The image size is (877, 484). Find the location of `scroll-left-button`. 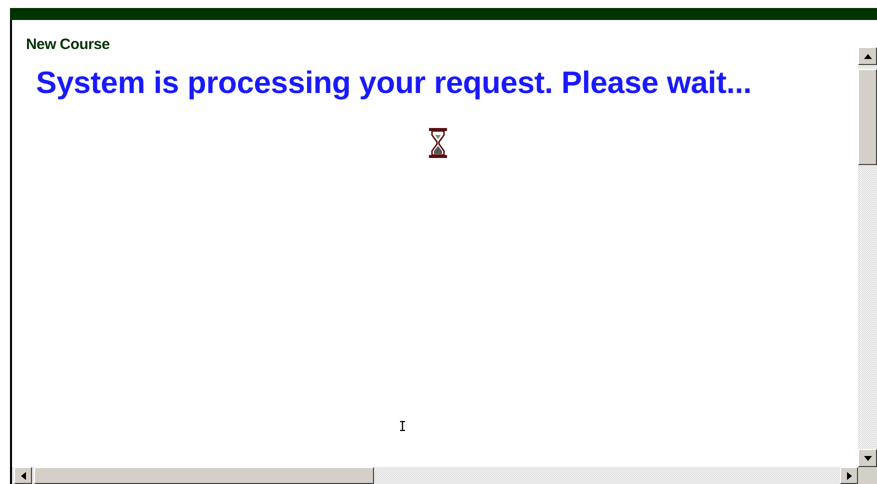

scroll-left-button is located at coordinates (23, 475).